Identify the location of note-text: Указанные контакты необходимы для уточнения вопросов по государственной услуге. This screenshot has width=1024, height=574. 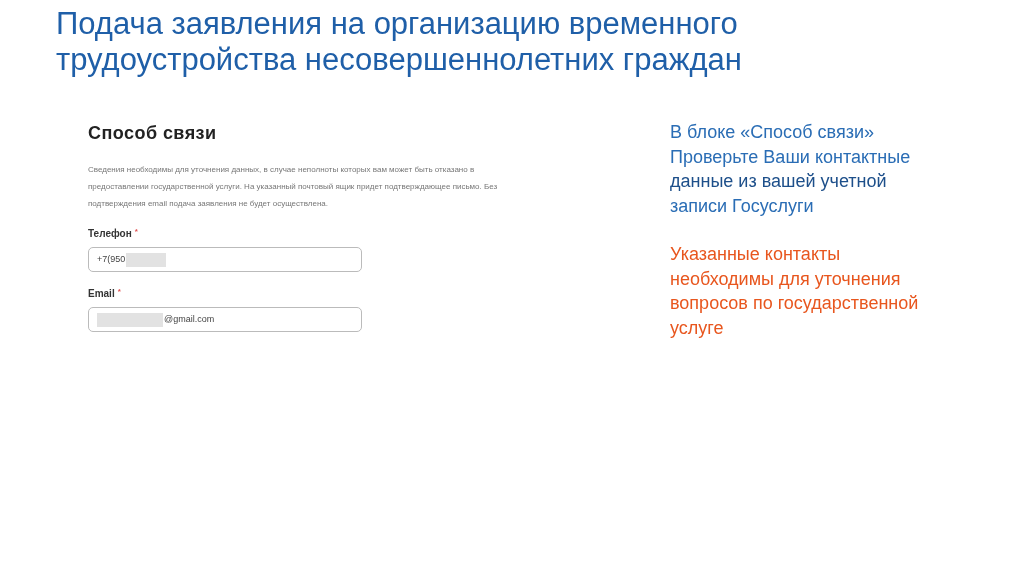
(795, 291).